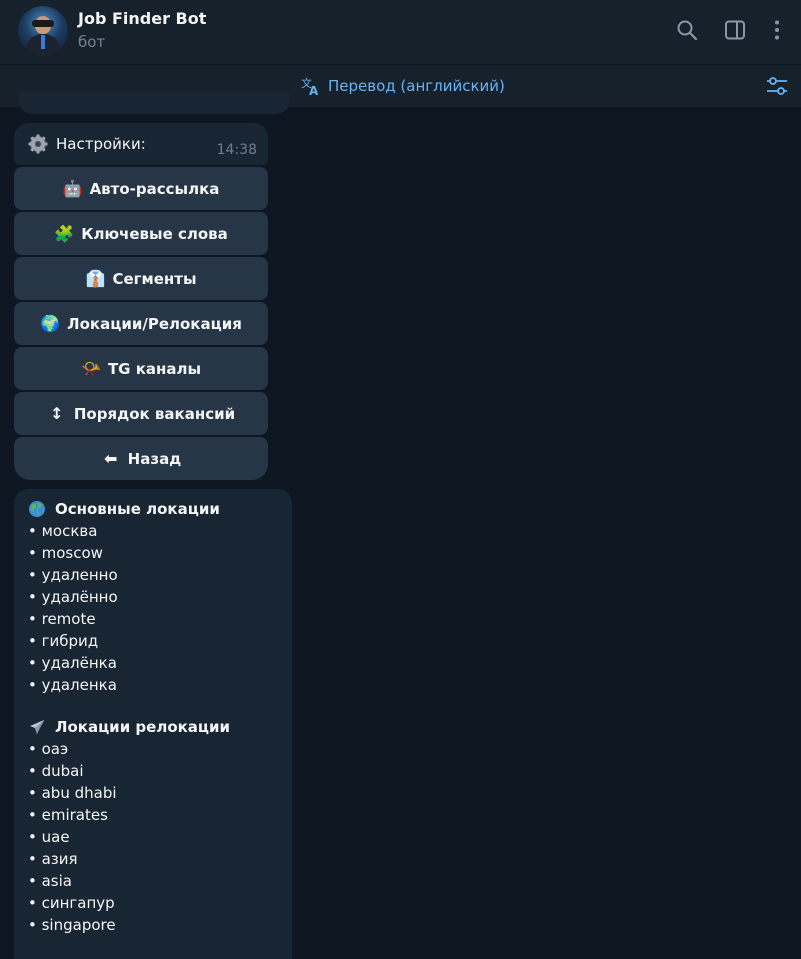 Image resolution: width=801 pixels, height=959 pixels. Describe the element at coordinates (71, 903) in the screenshot. I see `list-item: • сингапур` at that location.